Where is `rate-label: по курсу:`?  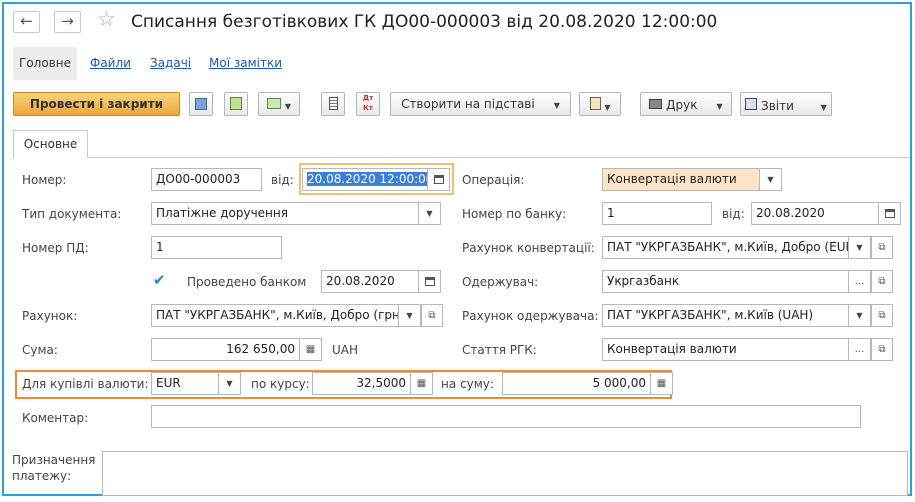
rate-label: по курсу: is located at coordinates (280, 384).